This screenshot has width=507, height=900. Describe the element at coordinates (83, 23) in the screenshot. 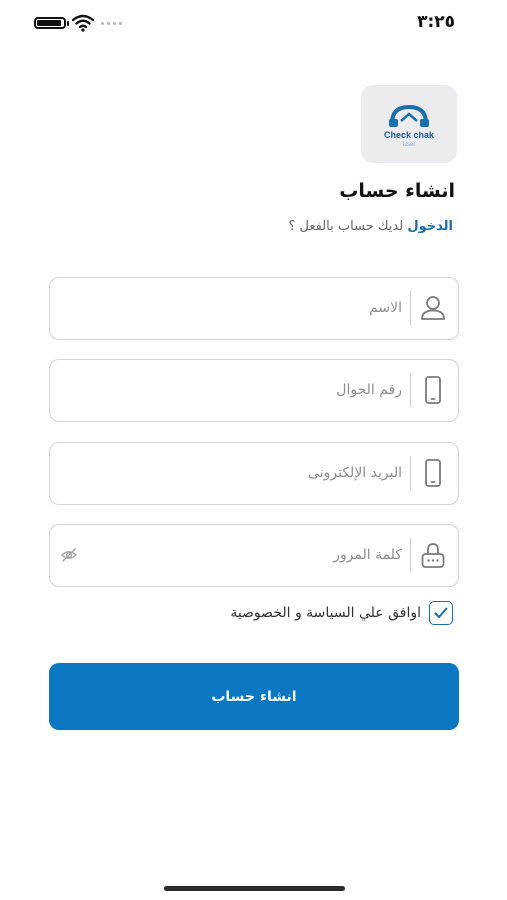

I see `wifi-icon` at that location.